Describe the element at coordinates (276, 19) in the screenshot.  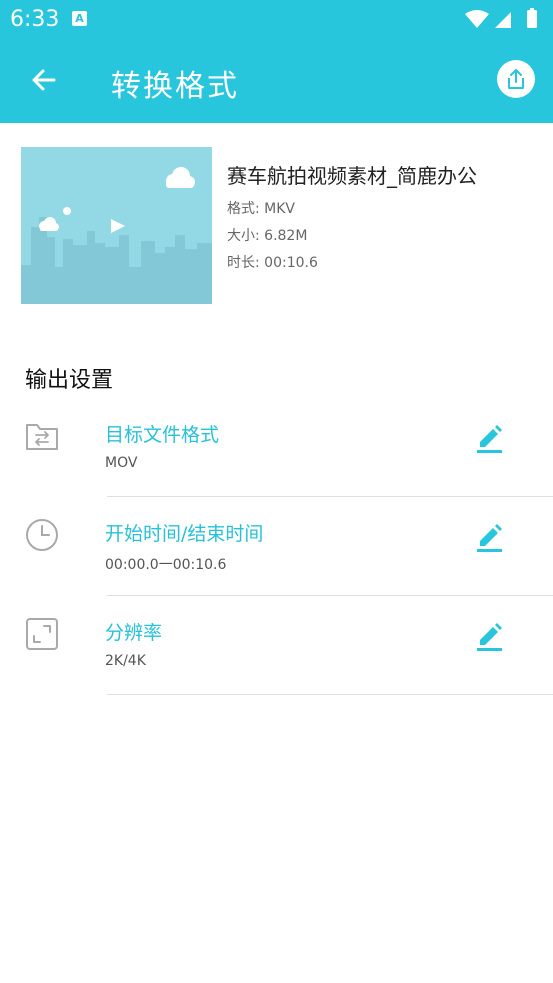
I see `status-bar: 6:33 A` at that location.